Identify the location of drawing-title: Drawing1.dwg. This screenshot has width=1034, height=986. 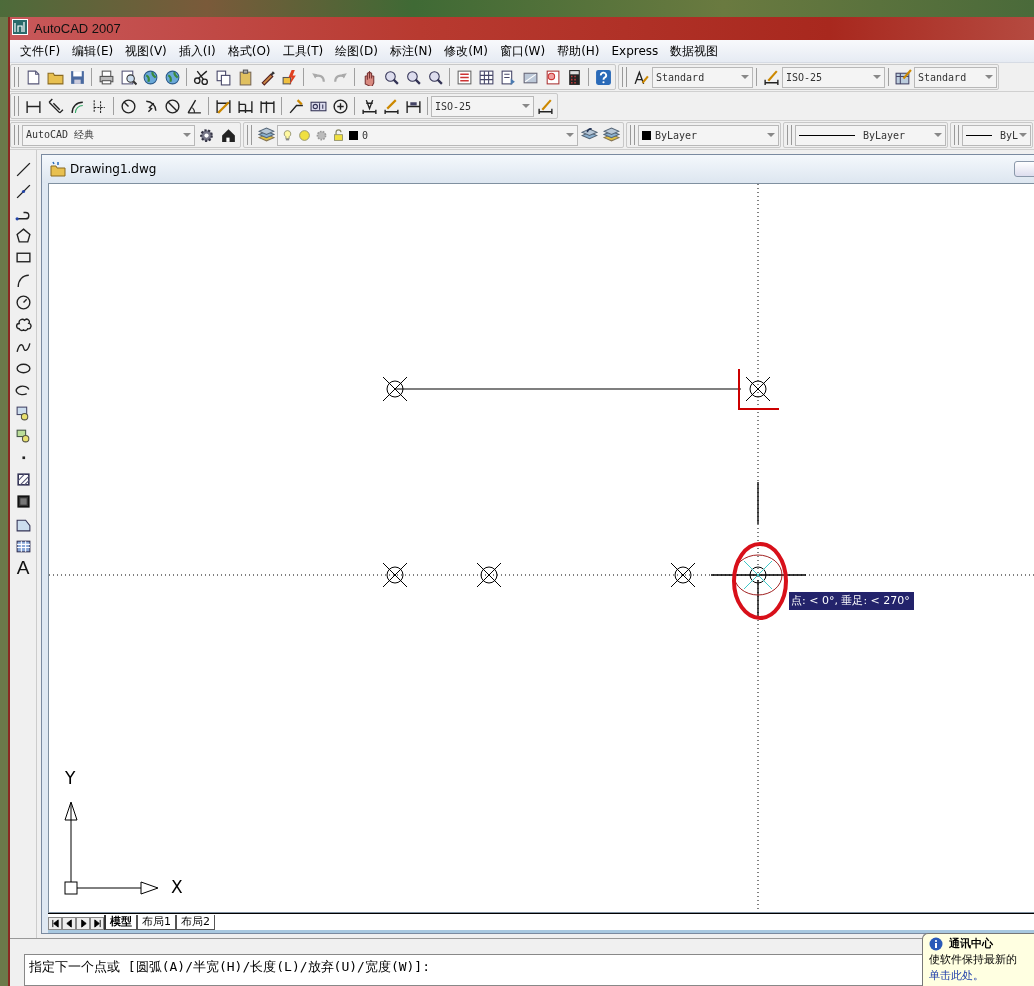
(113, 169).